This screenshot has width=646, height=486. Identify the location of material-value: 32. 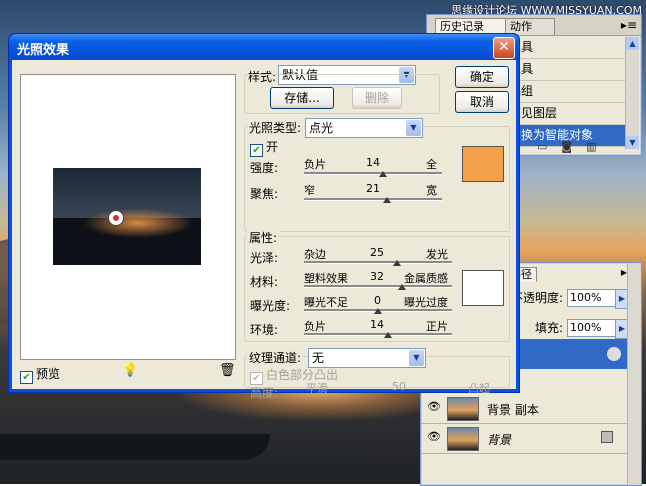
(377, 276).